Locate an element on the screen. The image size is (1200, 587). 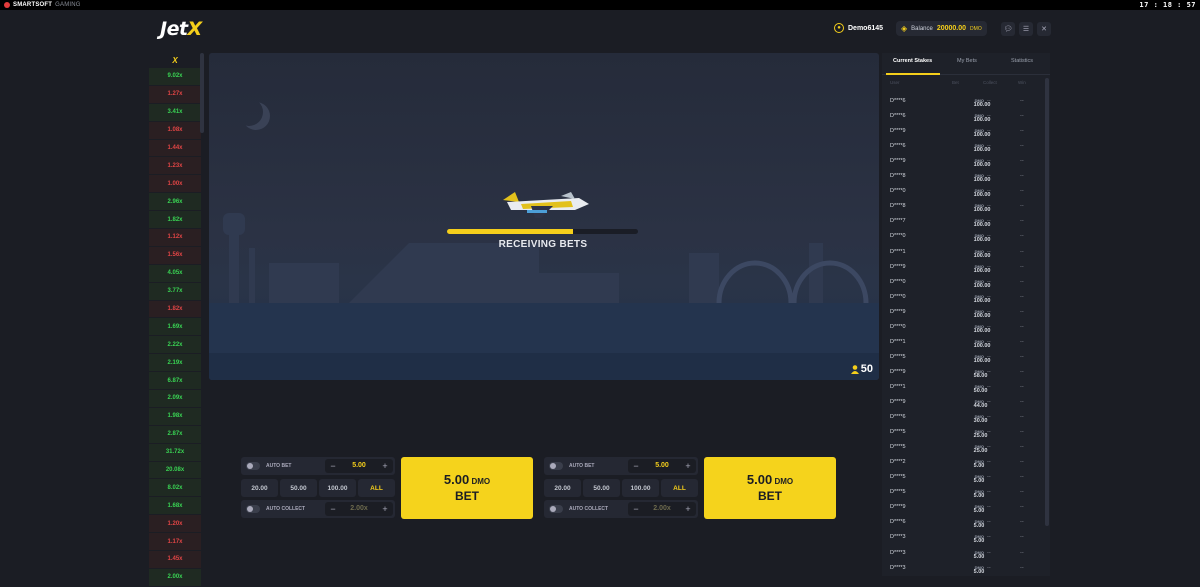
bet-button-amount: 5.00 is located at coordinates (759, 479).